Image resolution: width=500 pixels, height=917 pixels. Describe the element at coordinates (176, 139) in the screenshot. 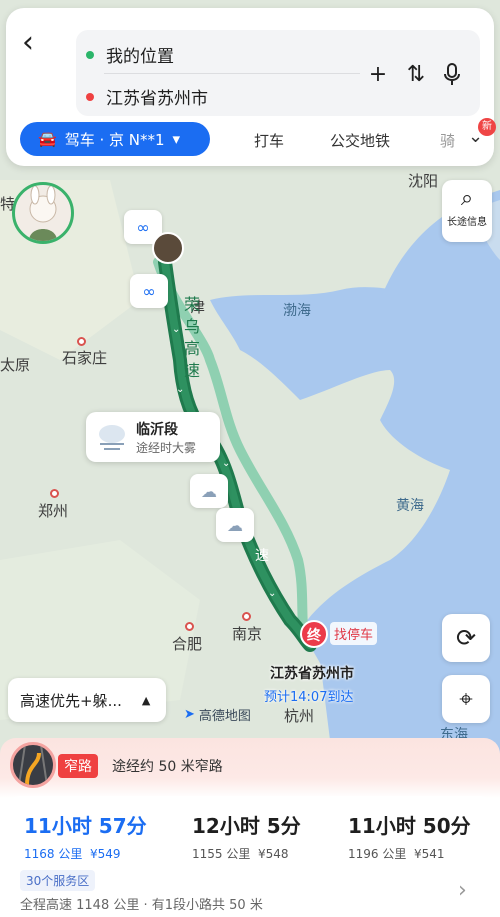

I see `caret-down-icon: ▾` at that location.